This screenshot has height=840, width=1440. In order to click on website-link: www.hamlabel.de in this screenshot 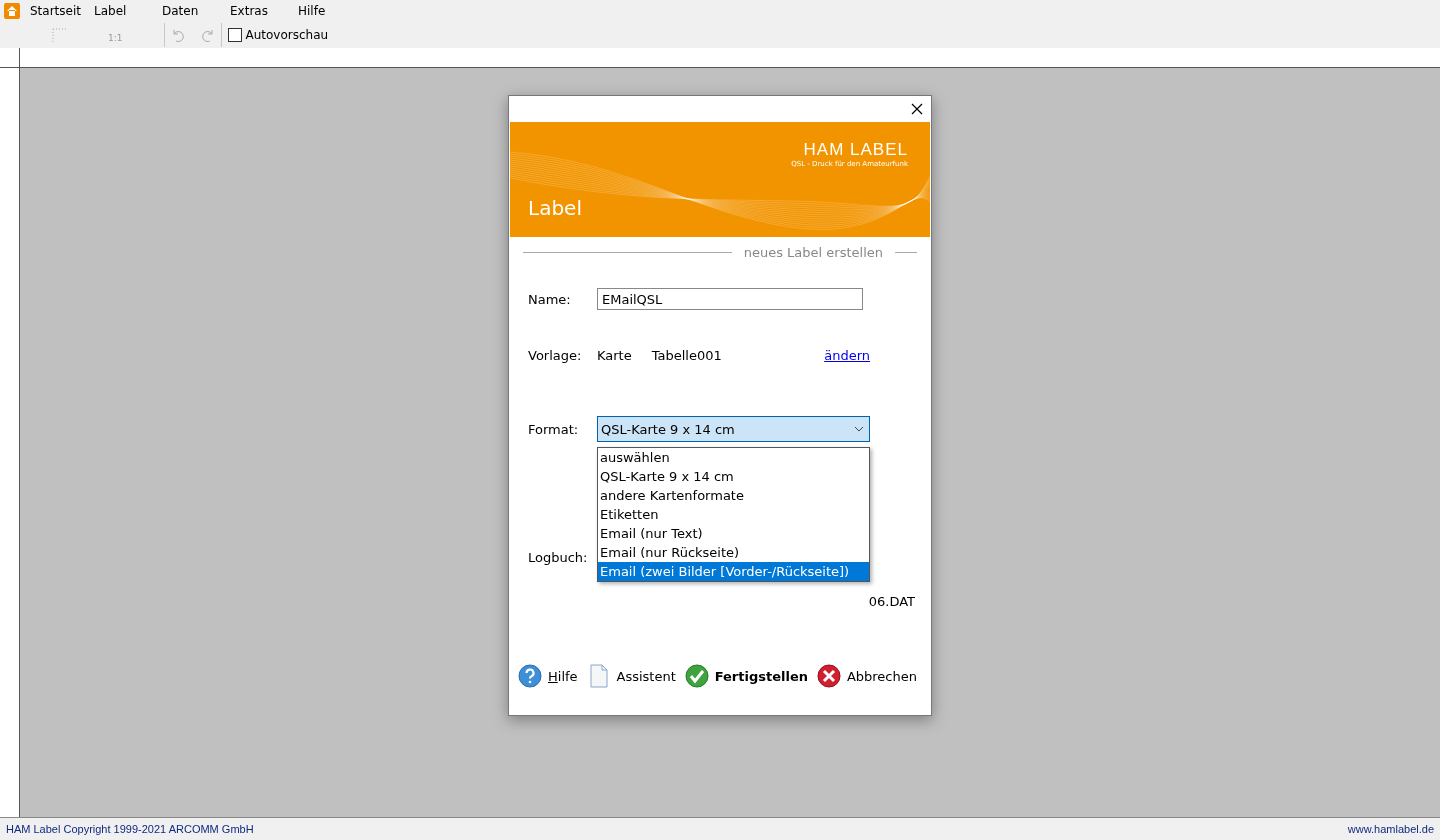, I will do `click(1390, 829)`.